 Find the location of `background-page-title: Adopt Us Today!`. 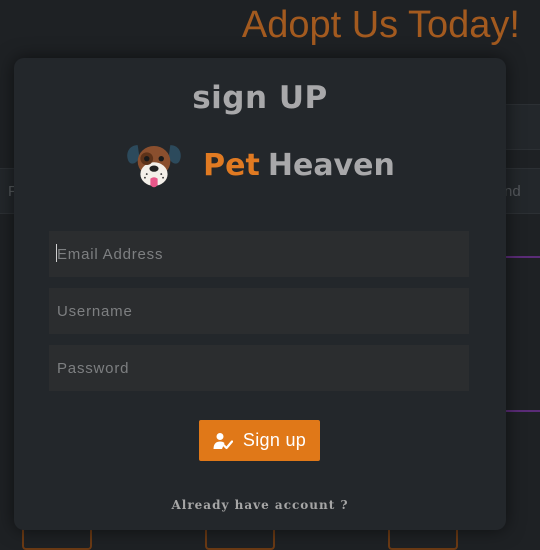

background-page-title: Adopt Us Today! is located at coordinates (380, 25).